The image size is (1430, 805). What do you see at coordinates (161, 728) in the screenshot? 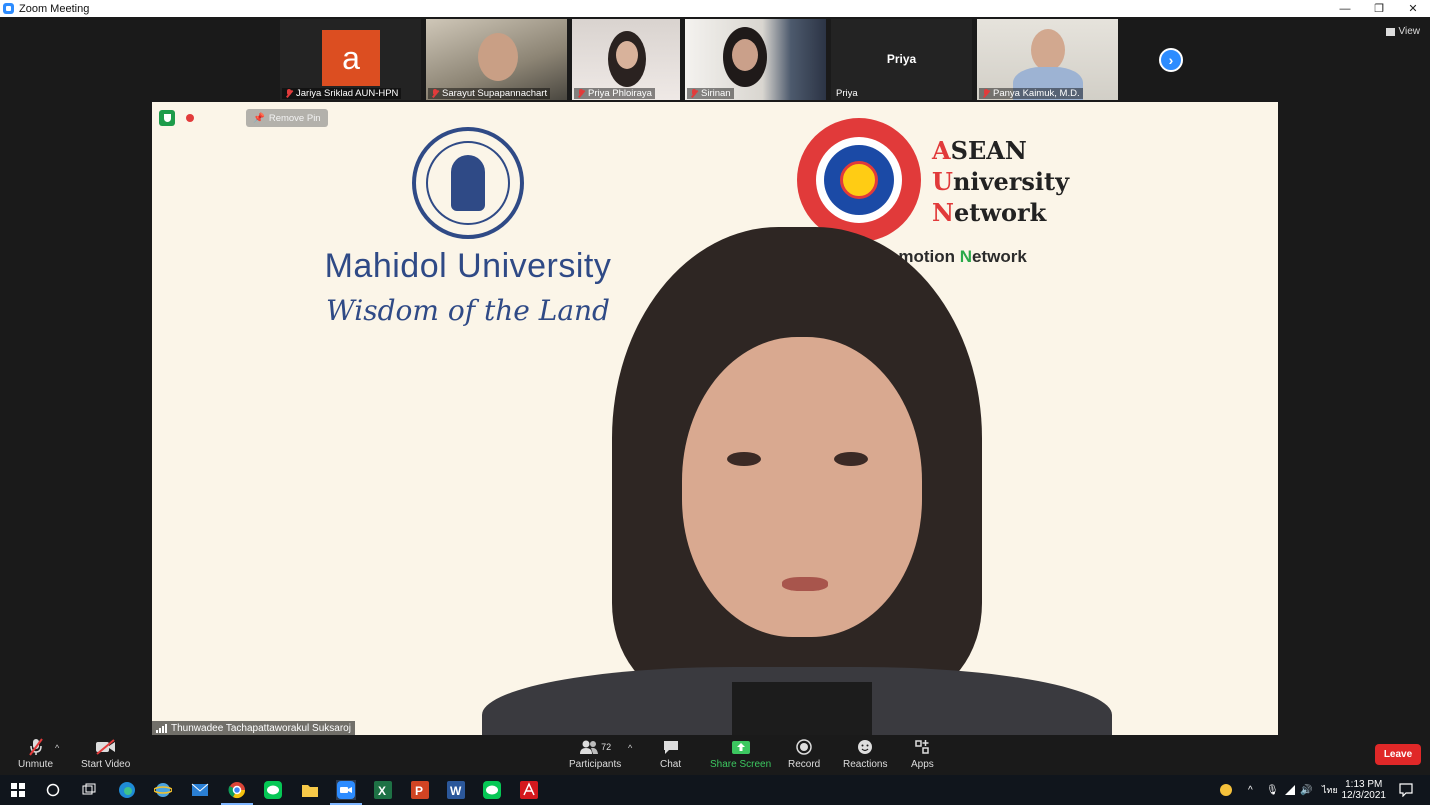
I see `signal-bars-icon` at bounding box center [161, 728].